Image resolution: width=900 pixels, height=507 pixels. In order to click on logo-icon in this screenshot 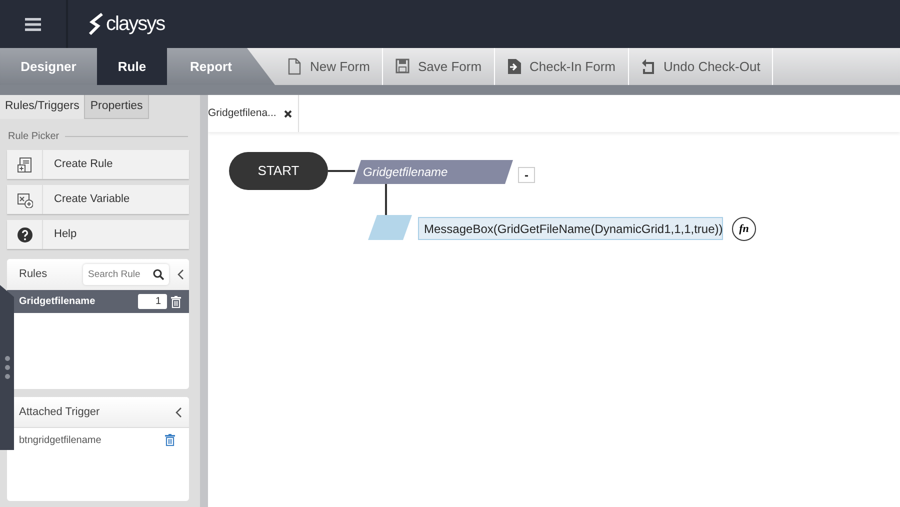, I will do `click(96, 24)`.